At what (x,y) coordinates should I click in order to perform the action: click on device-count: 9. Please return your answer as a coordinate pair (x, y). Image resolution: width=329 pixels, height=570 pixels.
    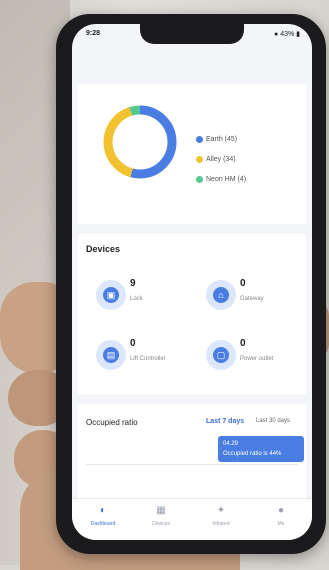
    Looking at the image, I should click on (133, 283).